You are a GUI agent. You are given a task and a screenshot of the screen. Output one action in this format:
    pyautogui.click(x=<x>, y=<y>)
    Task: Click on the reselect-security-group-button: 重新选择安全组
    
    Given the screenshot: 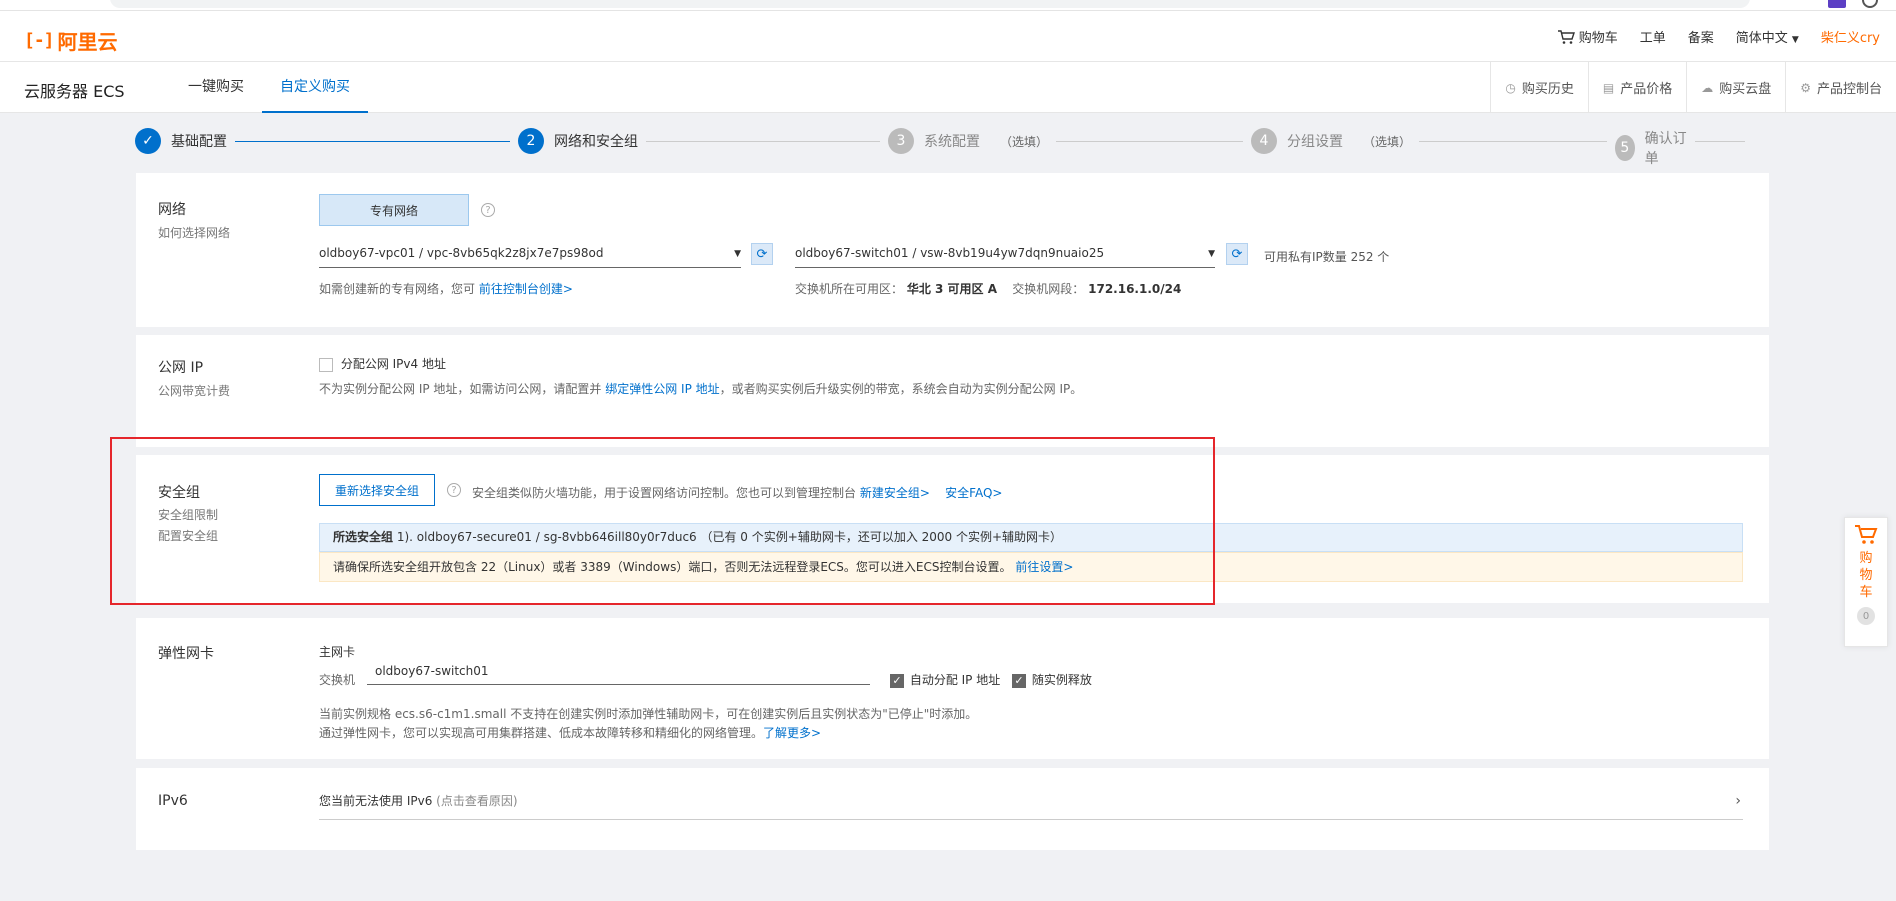 What is the action you would take?
    pyautogui.click(x=377, y=490)
    